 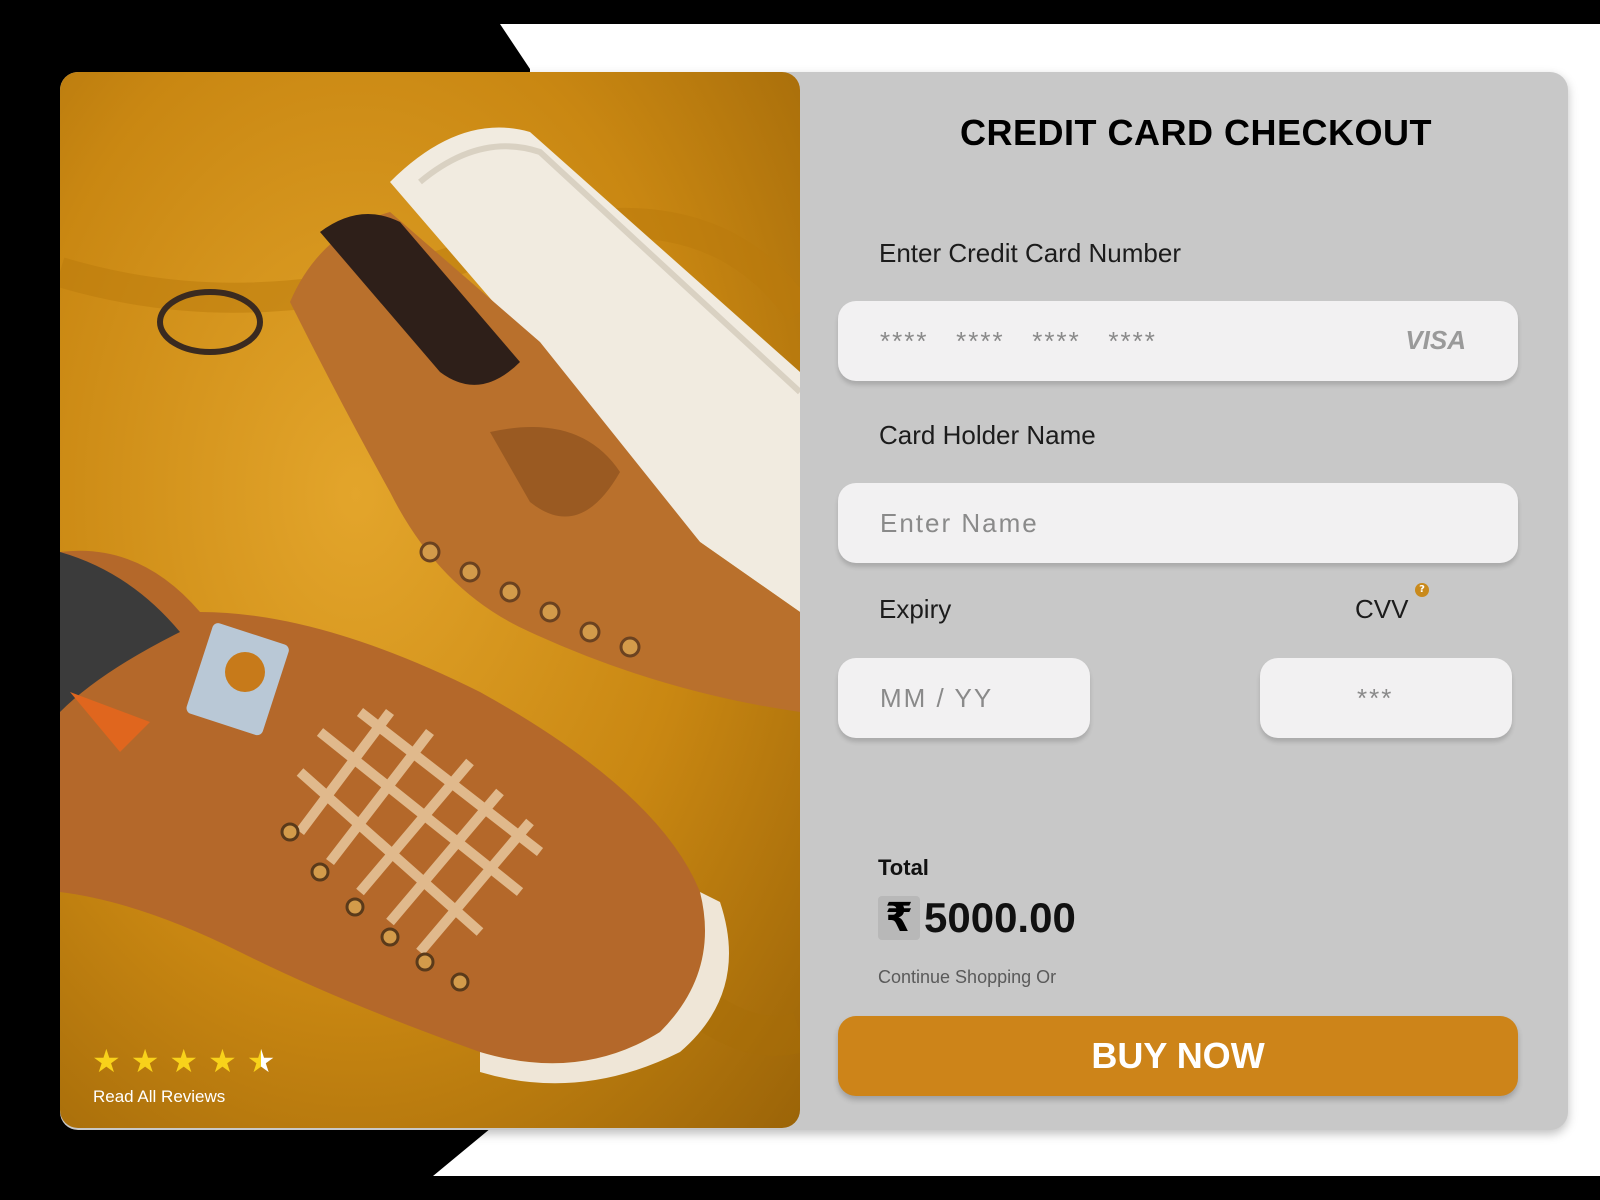 I want to click on star-rating: ★ ★ ★ ★ ★, so click(x=183, y=1061).